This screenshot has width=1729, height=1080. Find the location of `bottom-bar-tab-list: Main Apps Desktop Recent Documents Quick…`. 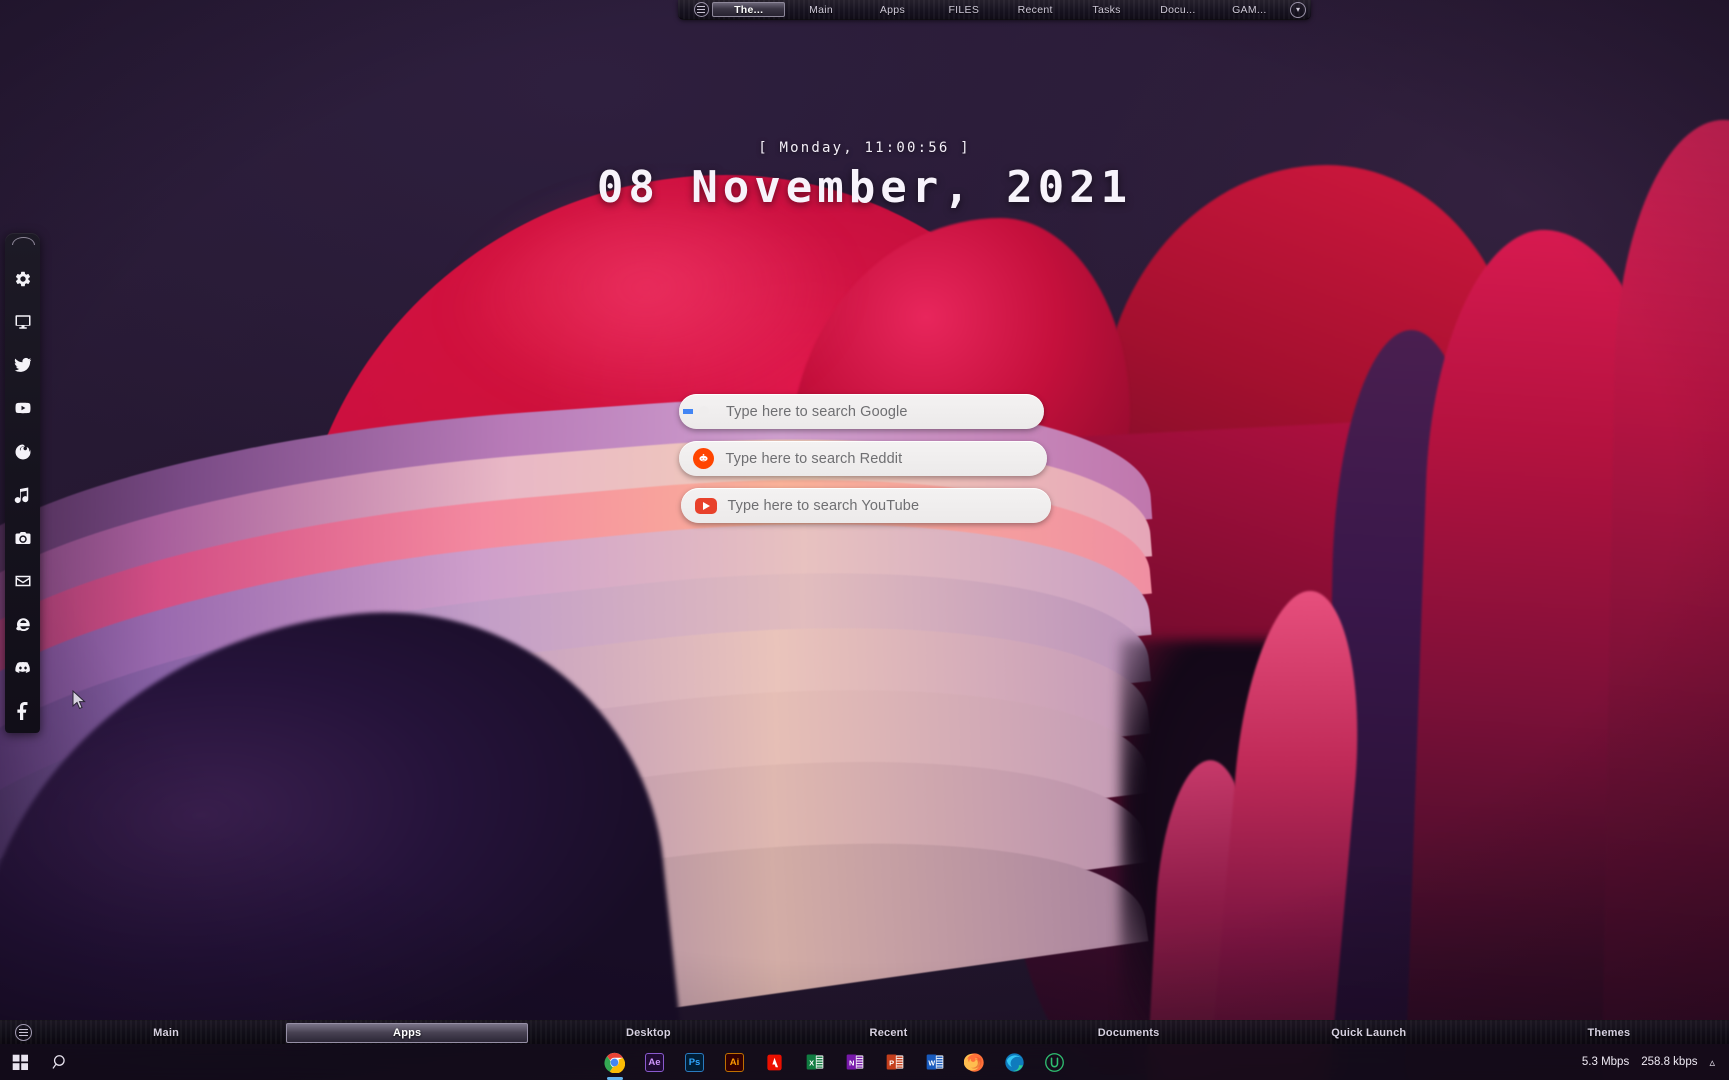

bottom-bar-tab-list: Main Apps Desktop Recent Documents Quick… is located at coordinates (887, 1032).